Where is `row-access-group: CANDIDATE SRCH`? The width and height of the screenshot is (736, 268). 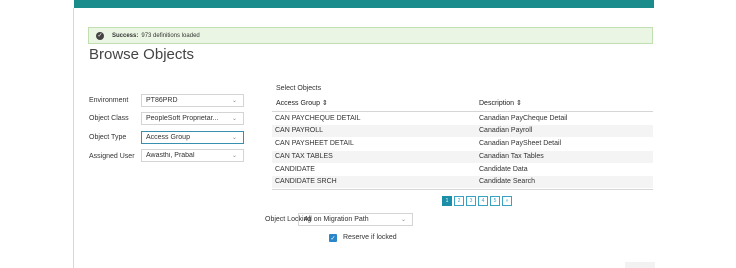 row-access-group: CANDIDATE SRCH is located at coordinates (306, 181).